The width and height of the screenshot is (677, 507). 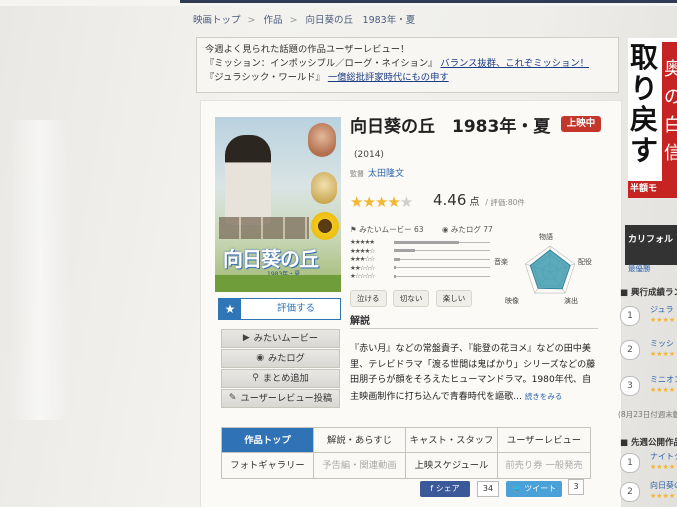 I want to click on director-line: 監督 太田隆文, so click(x=377, y=172).